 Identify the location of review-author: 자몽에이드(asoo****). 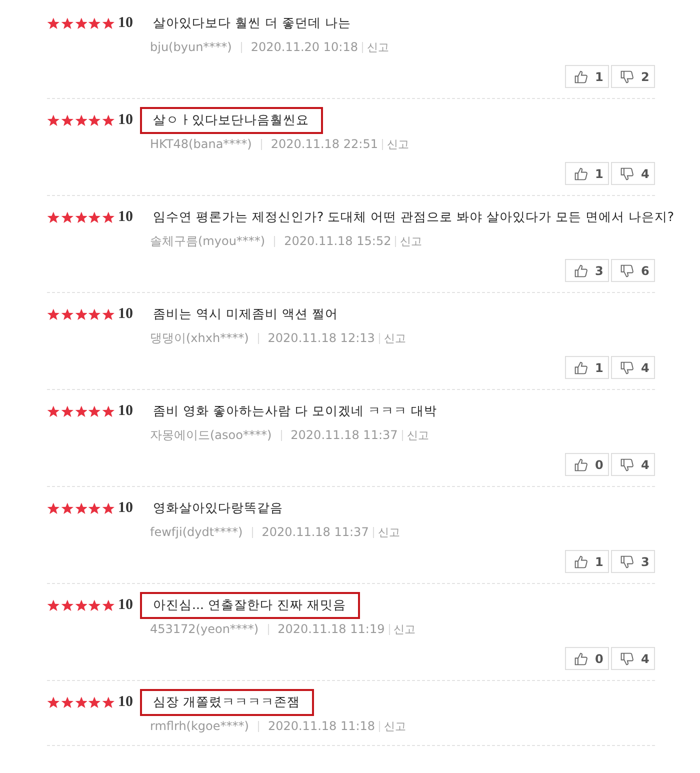
(211, 435).